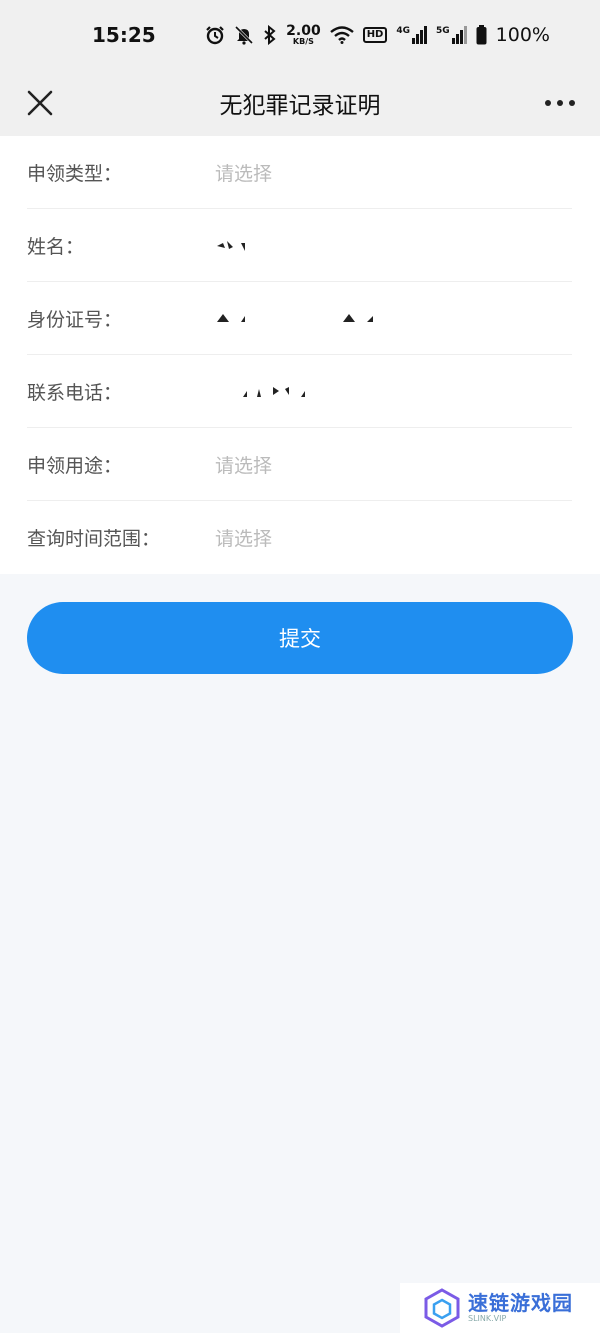 This screenshot has width=600, height=1333. What do you see at coordinates (412, 35) in the screenshot?
I see `signal-4g: 4G` at bounding box center [412, 35].